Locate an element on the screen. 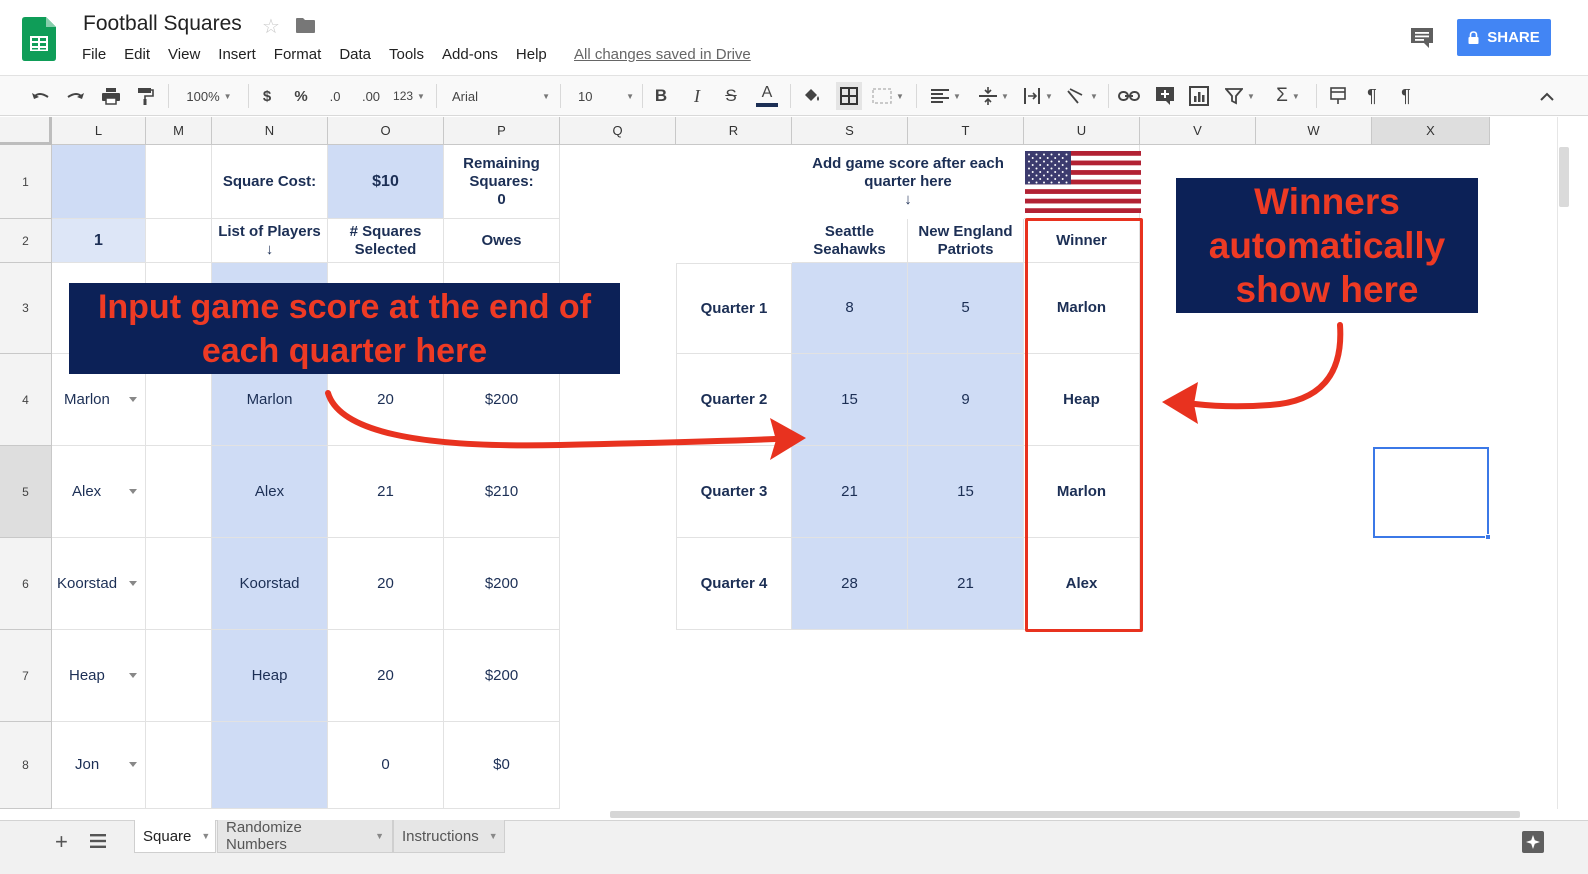 The height and width of the screenshot is (874, 1588). sheet-tab-square: Square ▼ is located at coordinates (175, 836).